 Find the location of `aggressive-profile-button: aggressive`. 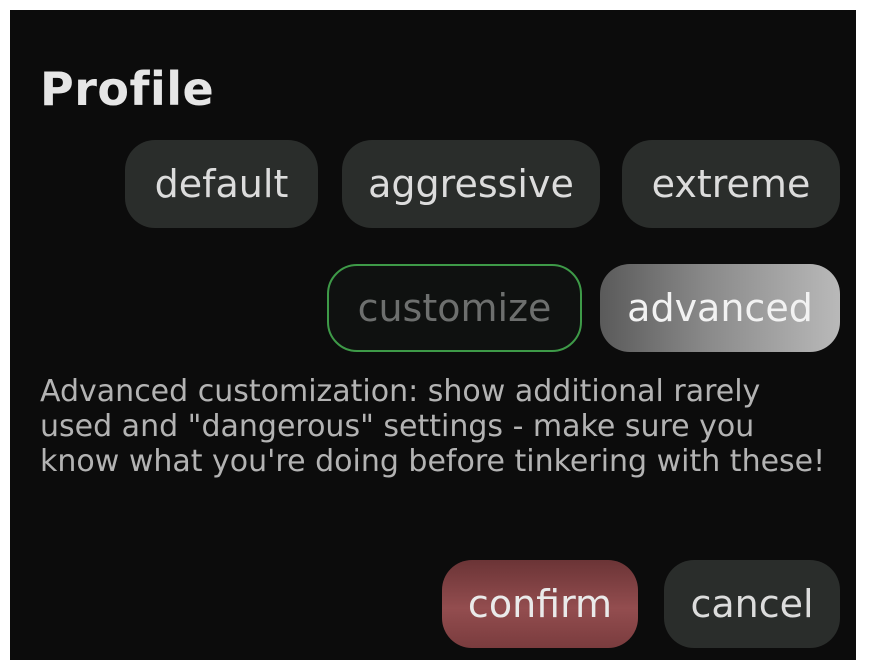

aggressive-profile-button: aggressive is located at coordinates (471, 184).